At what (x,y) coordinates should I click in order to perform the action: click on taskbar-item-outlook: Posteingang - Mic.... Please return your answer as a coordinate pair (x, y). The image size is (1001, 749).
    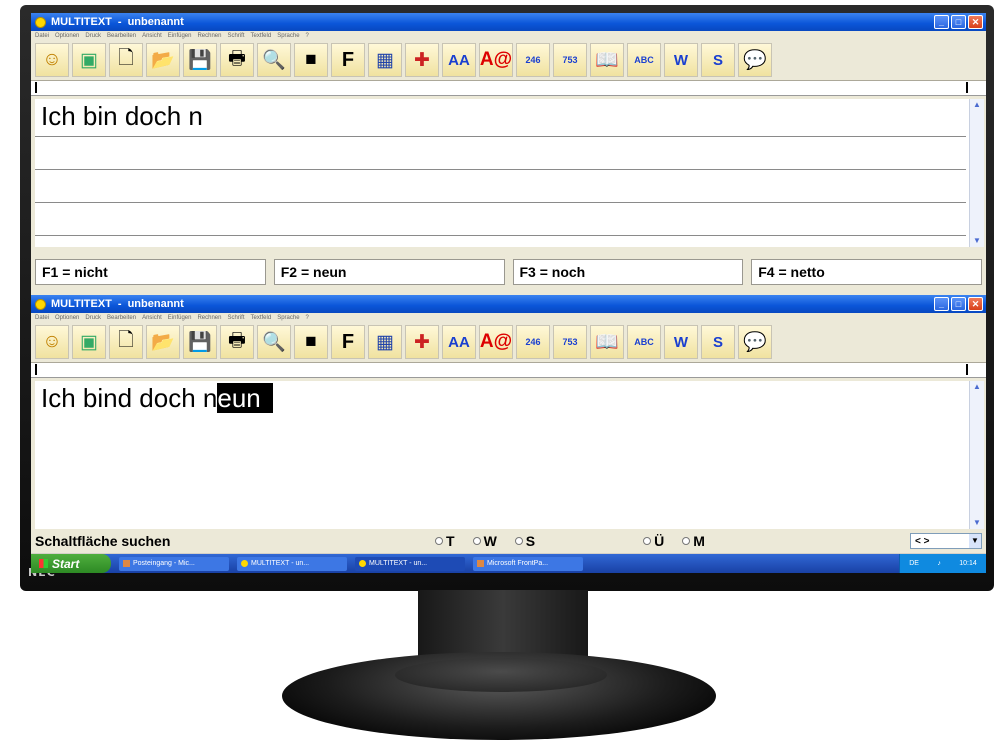
    Looking at the image, I should click on (174, 563).